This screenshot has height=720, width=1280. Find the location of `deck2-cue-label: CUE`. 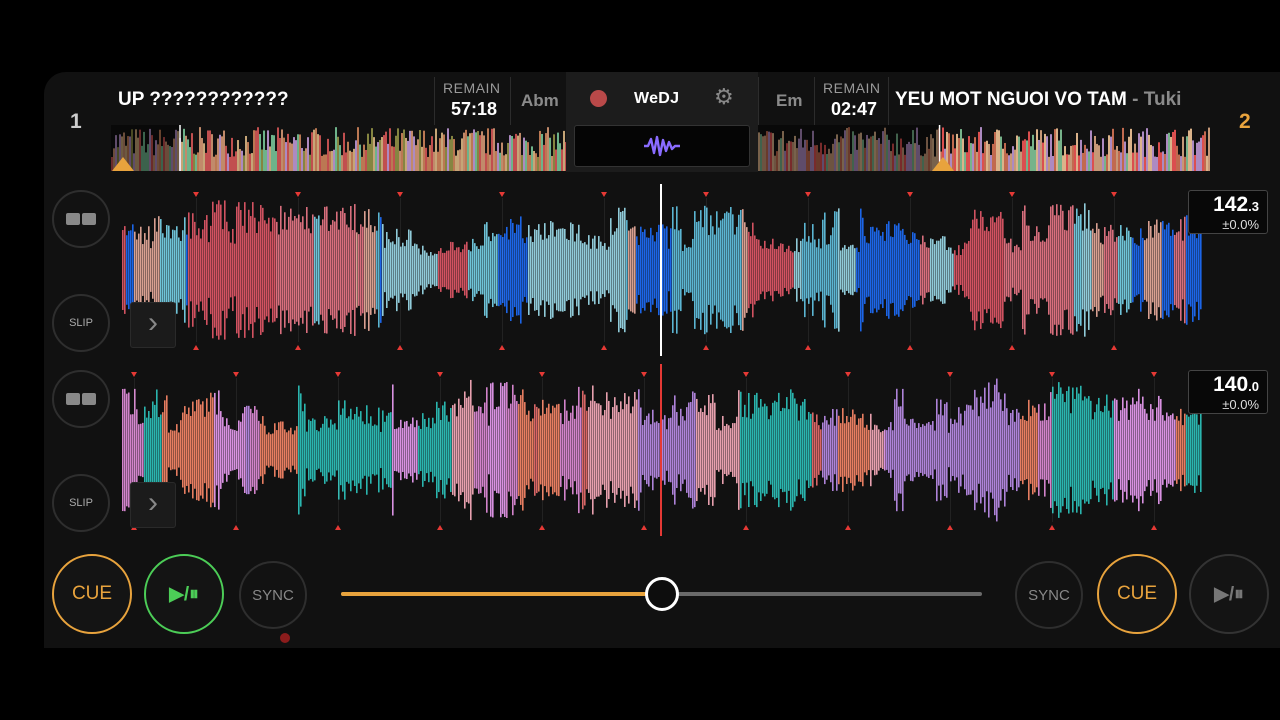

deck2-cue-label: CUE is located at coordinates (1137, 593).